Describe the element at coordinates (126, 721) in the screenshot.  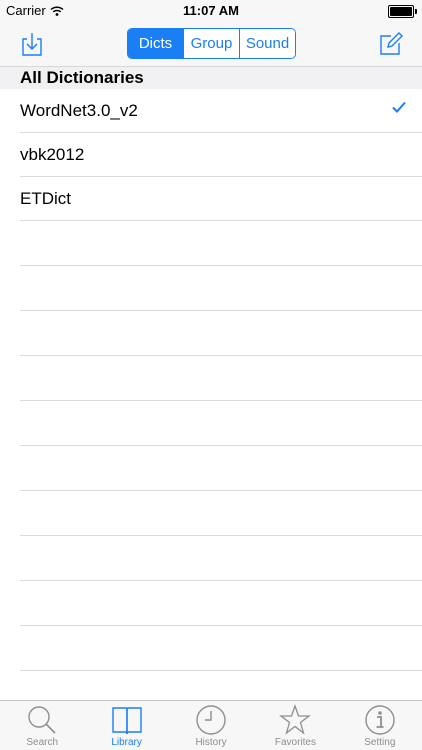
I see `book-icon` at that location.